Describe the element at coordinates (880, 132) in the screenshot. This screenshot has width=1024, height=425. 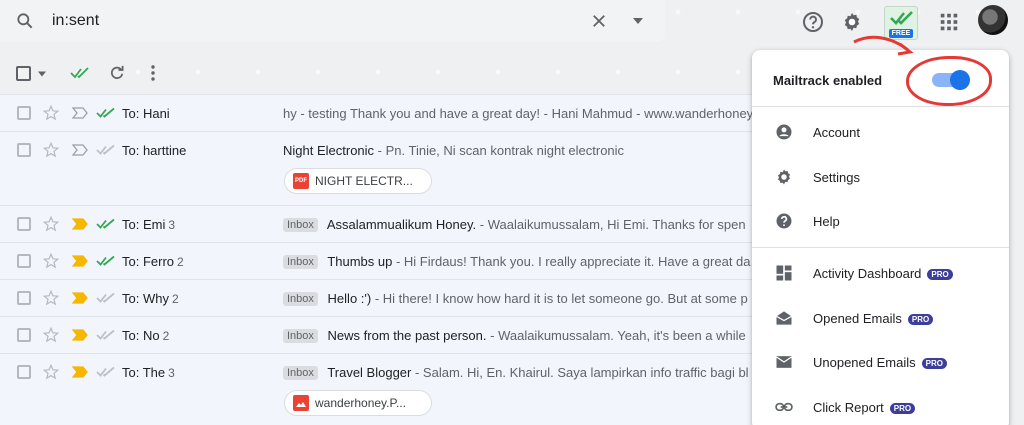
I see `menu-item-account: Account` at that location.